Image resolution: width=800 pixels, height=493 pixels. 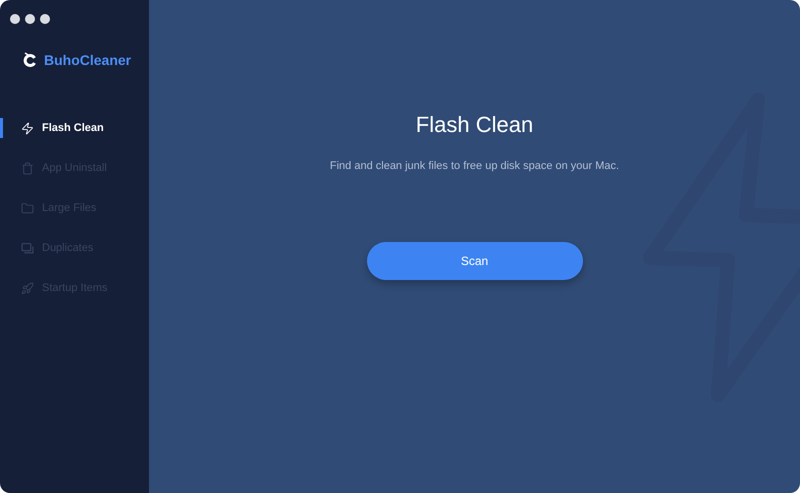 I want to click on duplicates-icon, so click(x=27, y=248).